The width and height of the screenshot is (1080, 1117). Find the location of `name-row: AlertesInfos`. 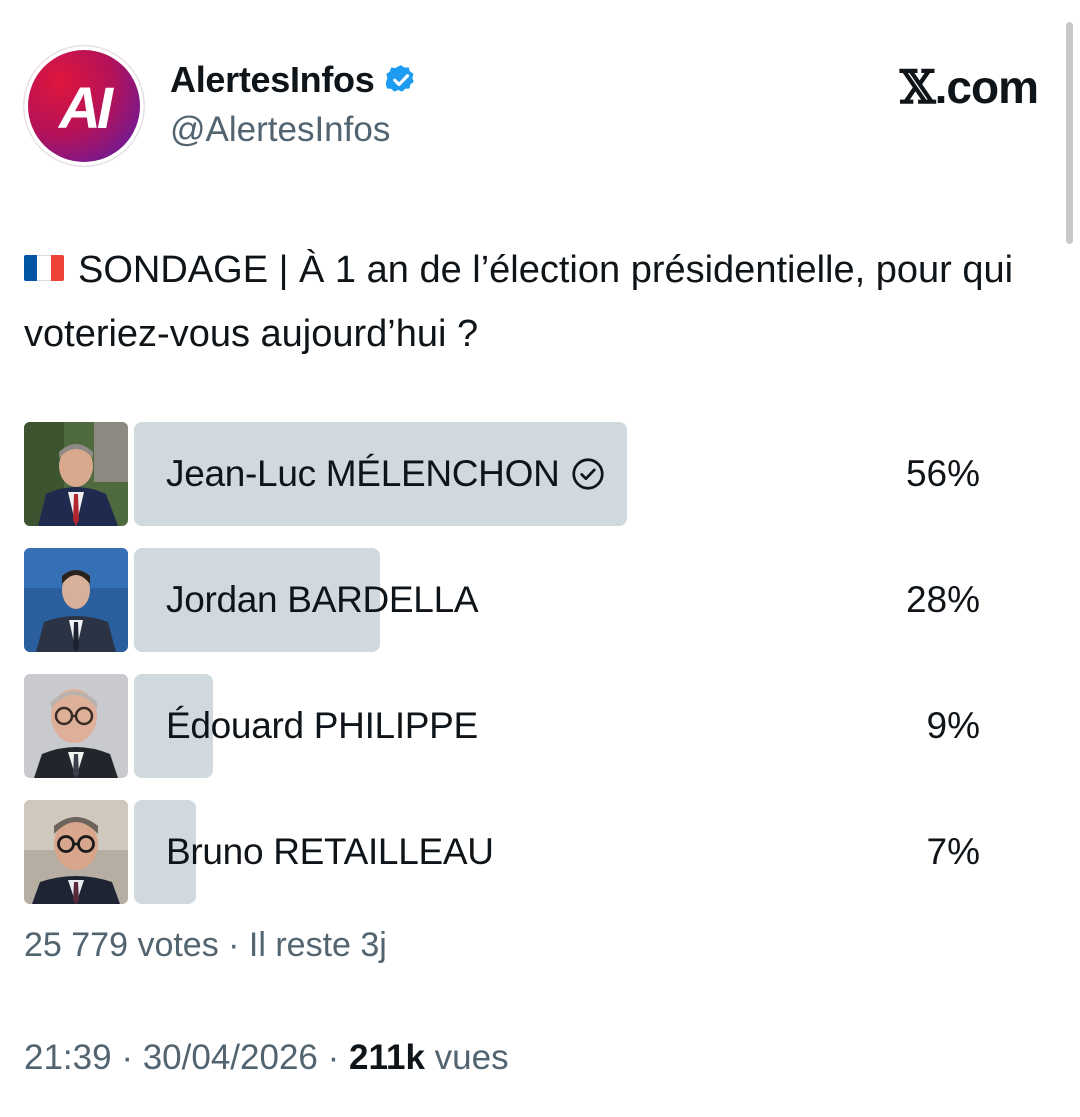

name-row: AlertesInfos is located at coordinates (294, 80).